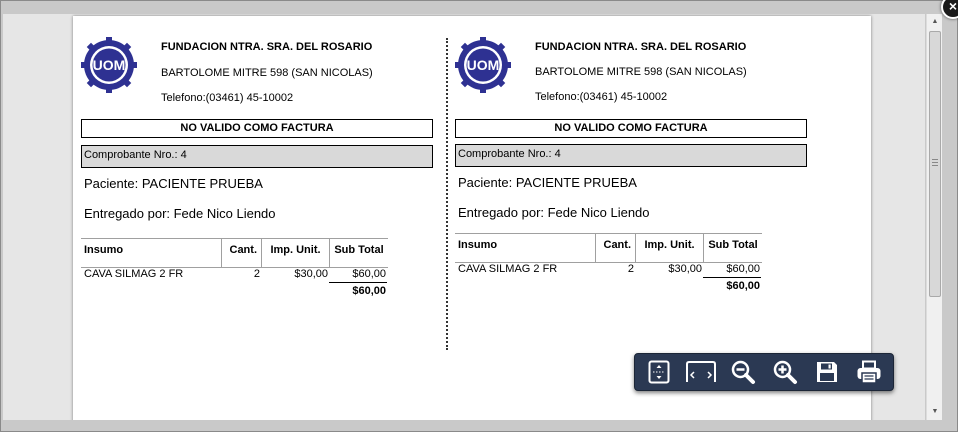 This screenshot has width=958, height=432. I want to click on scroll-up-arrow: ▲, so click(935, 22).